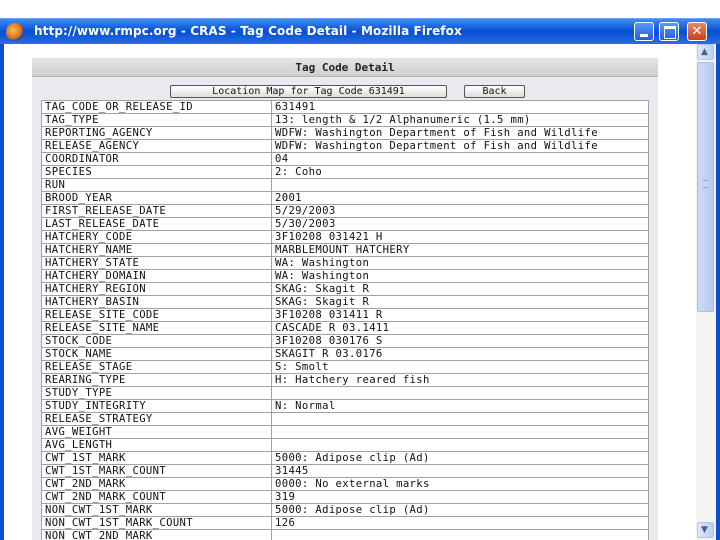 This screenshot has height=540, width=720. Describe the element at coordinates (345, 211) in the screenshot. I see `table-row: FIRST_RELEASE_DATE 5/29/2003` at that location.